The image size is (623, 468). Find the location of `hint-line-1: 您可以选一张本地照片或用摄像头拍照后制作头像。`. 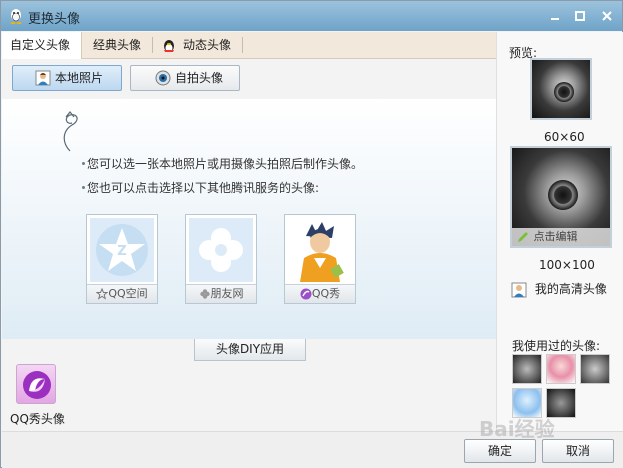

hint-line-1: 您可以选一张本地照片或用摄像头拍照后制作头像。 is located at coordinates (225, 164).